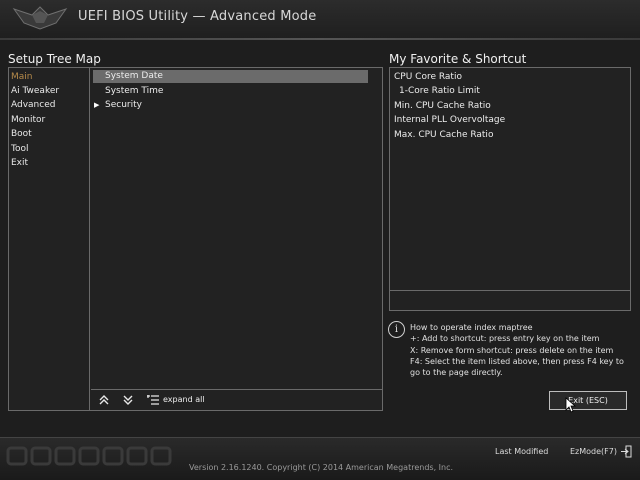 Image resolution: width=640 pixels, height=480 pixels. What do you see at coordinates (442, 106) in the screenshot?
I see `favorite-item-min-cpu-cache-ratio: Min. CPU Cache Ratio` at bounding box center [442, 106].